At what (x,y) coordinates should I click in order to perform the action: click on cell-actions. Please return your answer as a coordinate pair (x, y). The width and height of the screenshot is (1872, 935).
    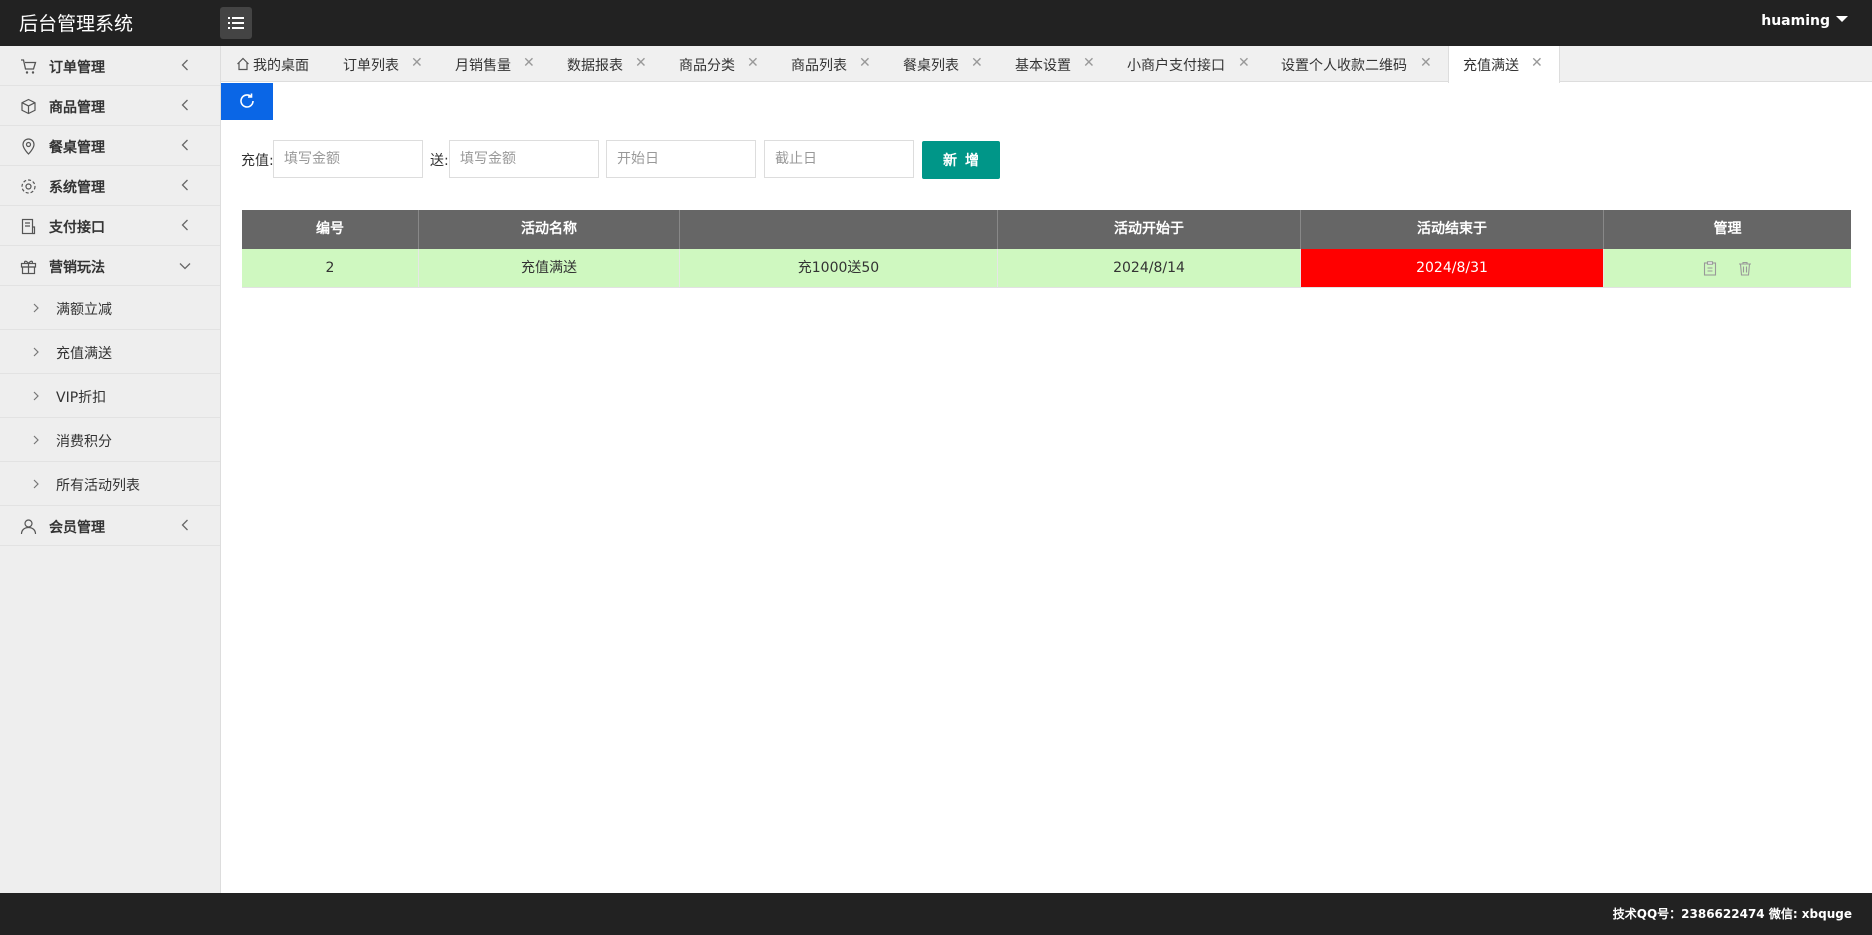
    Looking at the image, I should click on (1727, 268).